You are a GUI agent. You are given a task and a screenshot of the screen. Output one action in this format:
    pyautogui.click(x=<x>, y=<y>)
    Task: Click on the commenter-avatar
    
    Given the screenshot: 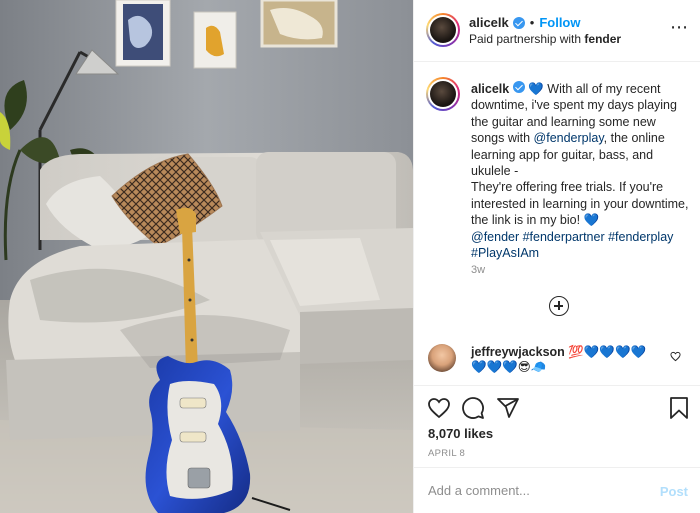 What is the action you would take?
    pyautogui.click(x=442, y=358)
    